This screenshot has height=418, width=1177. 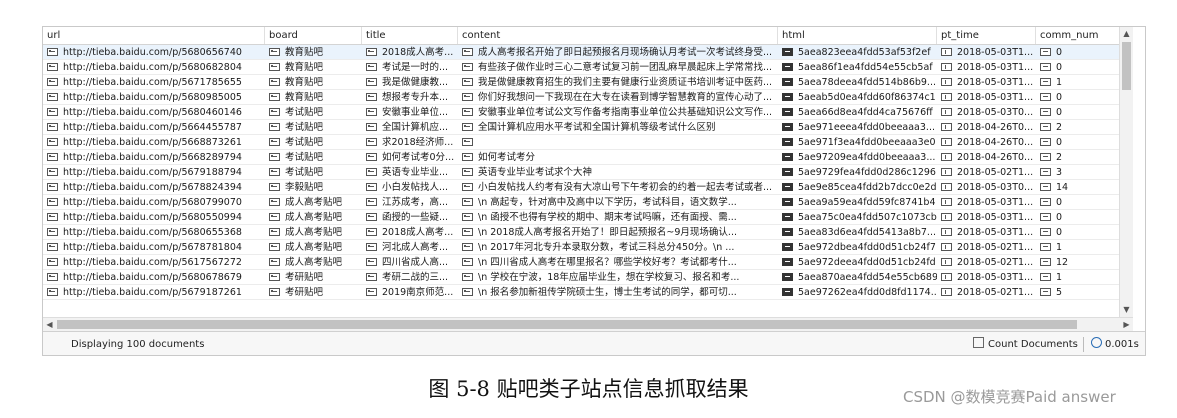 What do you see at coordinates (154, 277) in the screenshot?
I see `cell-url: http://tieba.baidu.com/p/5680678679` at bounding box center [154, 277].